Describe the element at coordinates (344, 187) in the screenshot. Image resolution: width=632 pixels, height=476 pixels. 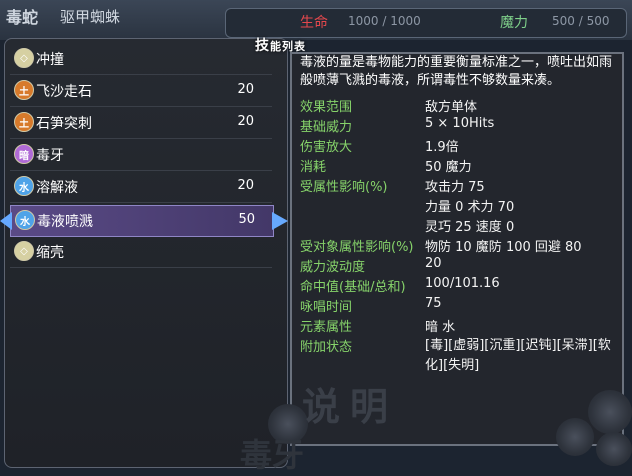
I see `property-label: 受属性影响(%)` at that location.